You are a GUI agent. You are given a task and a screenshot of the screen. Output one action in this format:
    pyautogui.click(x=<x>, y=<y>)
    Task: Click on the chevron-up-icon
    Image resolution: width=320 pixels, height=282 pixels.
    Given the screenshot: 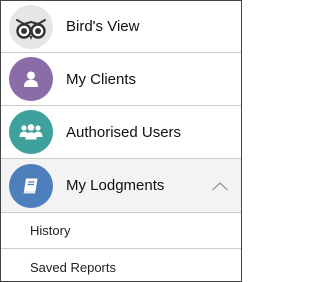 What is the action you would take?
    pyautogui.click(x=220, y=186)
    